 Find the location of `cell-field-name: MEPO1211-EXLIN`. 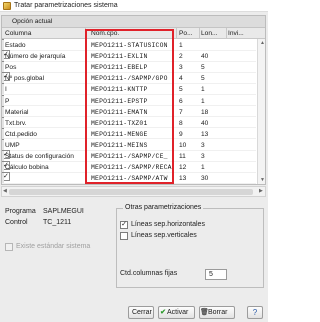

cell-field-name: MEPO1211-EXLIN is located at coordinates (119, 57).